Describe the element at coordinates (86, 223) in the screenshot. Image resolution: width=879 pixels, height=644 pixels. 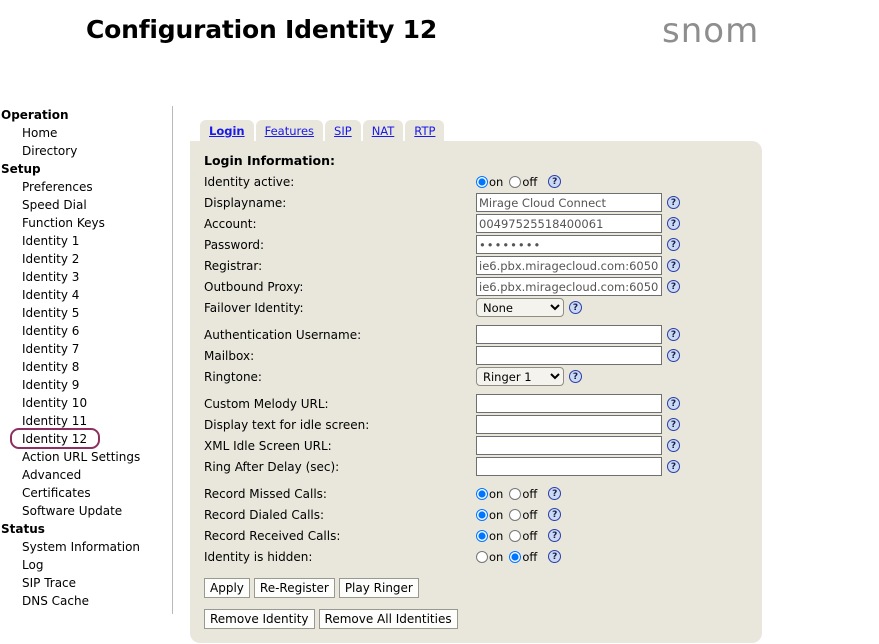
I see `sidebar-item-function-keys: Function Keys` at that location.